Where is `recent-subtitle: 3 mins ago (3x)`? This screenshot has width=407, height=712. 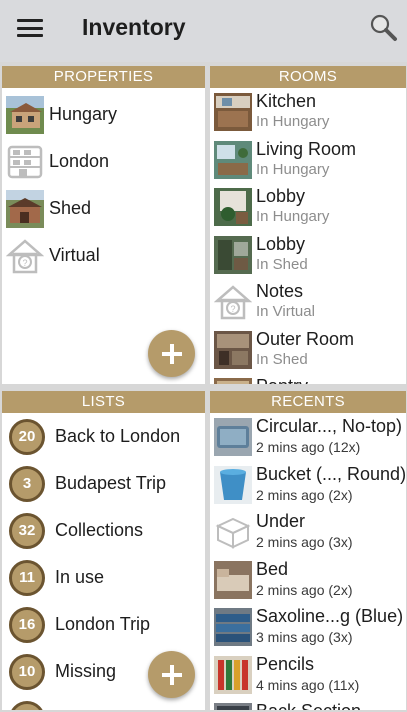
recent-subtitle: 3 mins ago (3x) is located at coordinates (304, 637).